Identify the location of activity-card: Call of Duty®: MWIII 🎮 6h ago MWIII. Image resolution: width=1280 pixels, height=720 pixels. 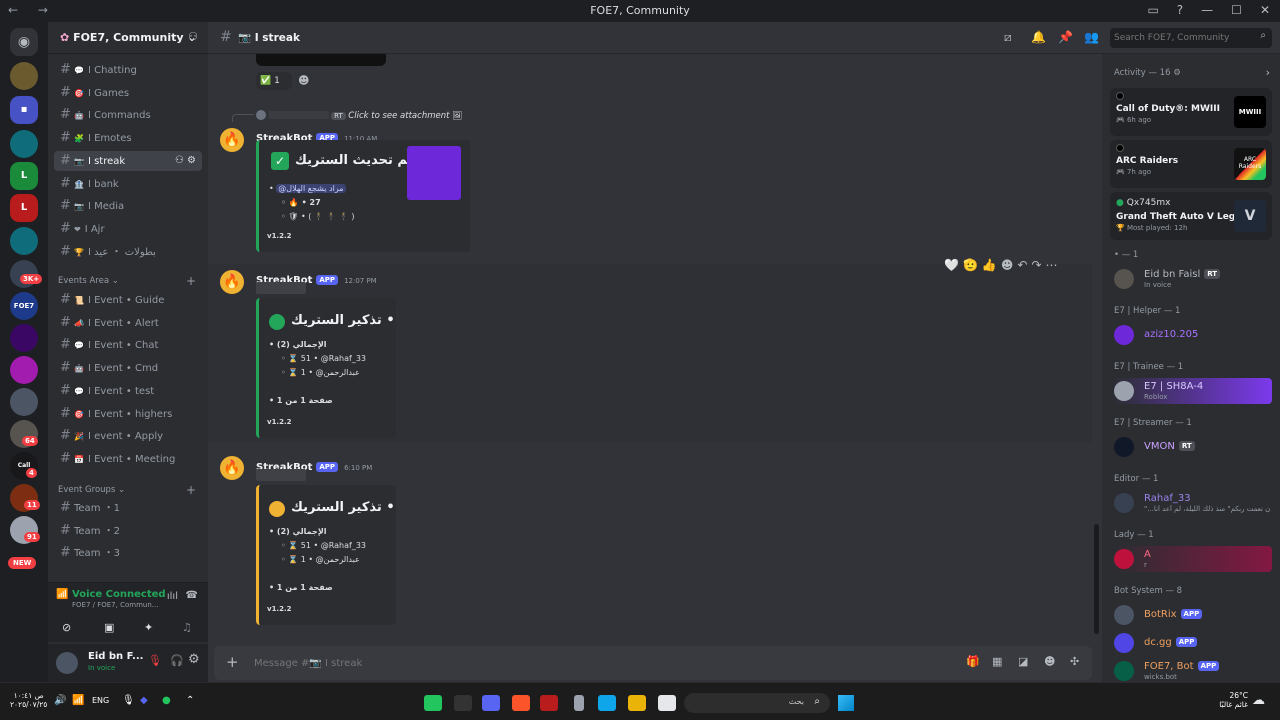
(1191, 112).